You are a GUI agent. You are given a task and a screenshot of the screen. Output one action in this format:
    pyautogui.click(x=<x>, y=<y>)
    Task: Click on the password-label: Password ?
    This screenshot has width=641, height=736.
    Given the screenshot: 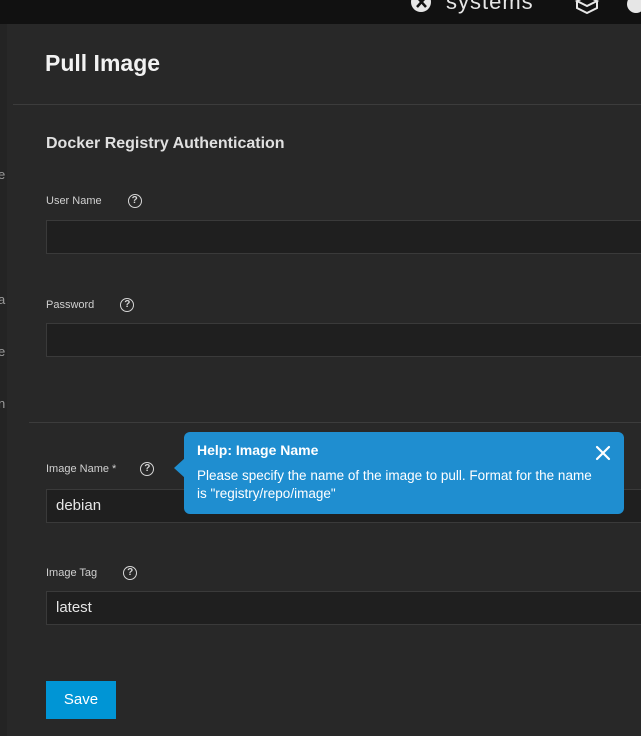 What is the action you would take?
    pyautogui.click(x=90, y=305)
    